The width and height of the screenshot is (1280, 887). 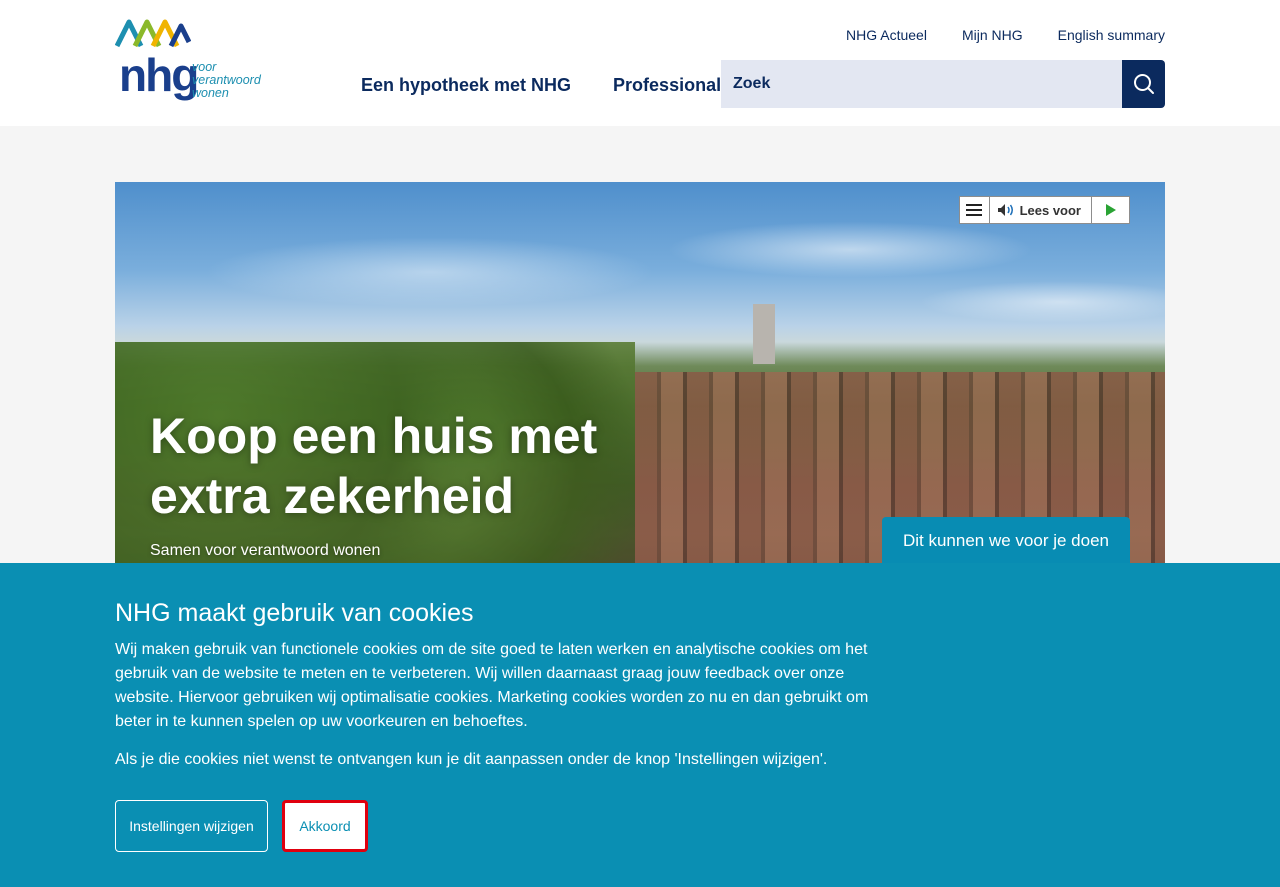 I want to click on nav-een-hypotheek-met-nhg: Een hypotheek met NHG, so click(x=466, y=85).